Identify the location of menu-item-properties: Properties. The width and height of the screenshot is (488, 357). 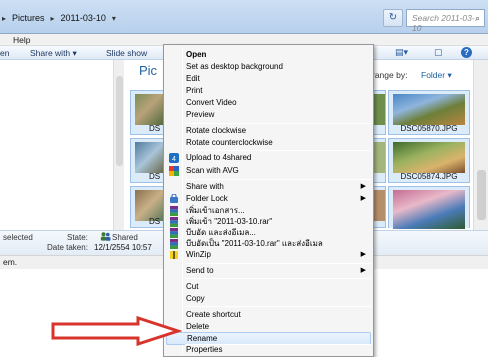
(268, 350).